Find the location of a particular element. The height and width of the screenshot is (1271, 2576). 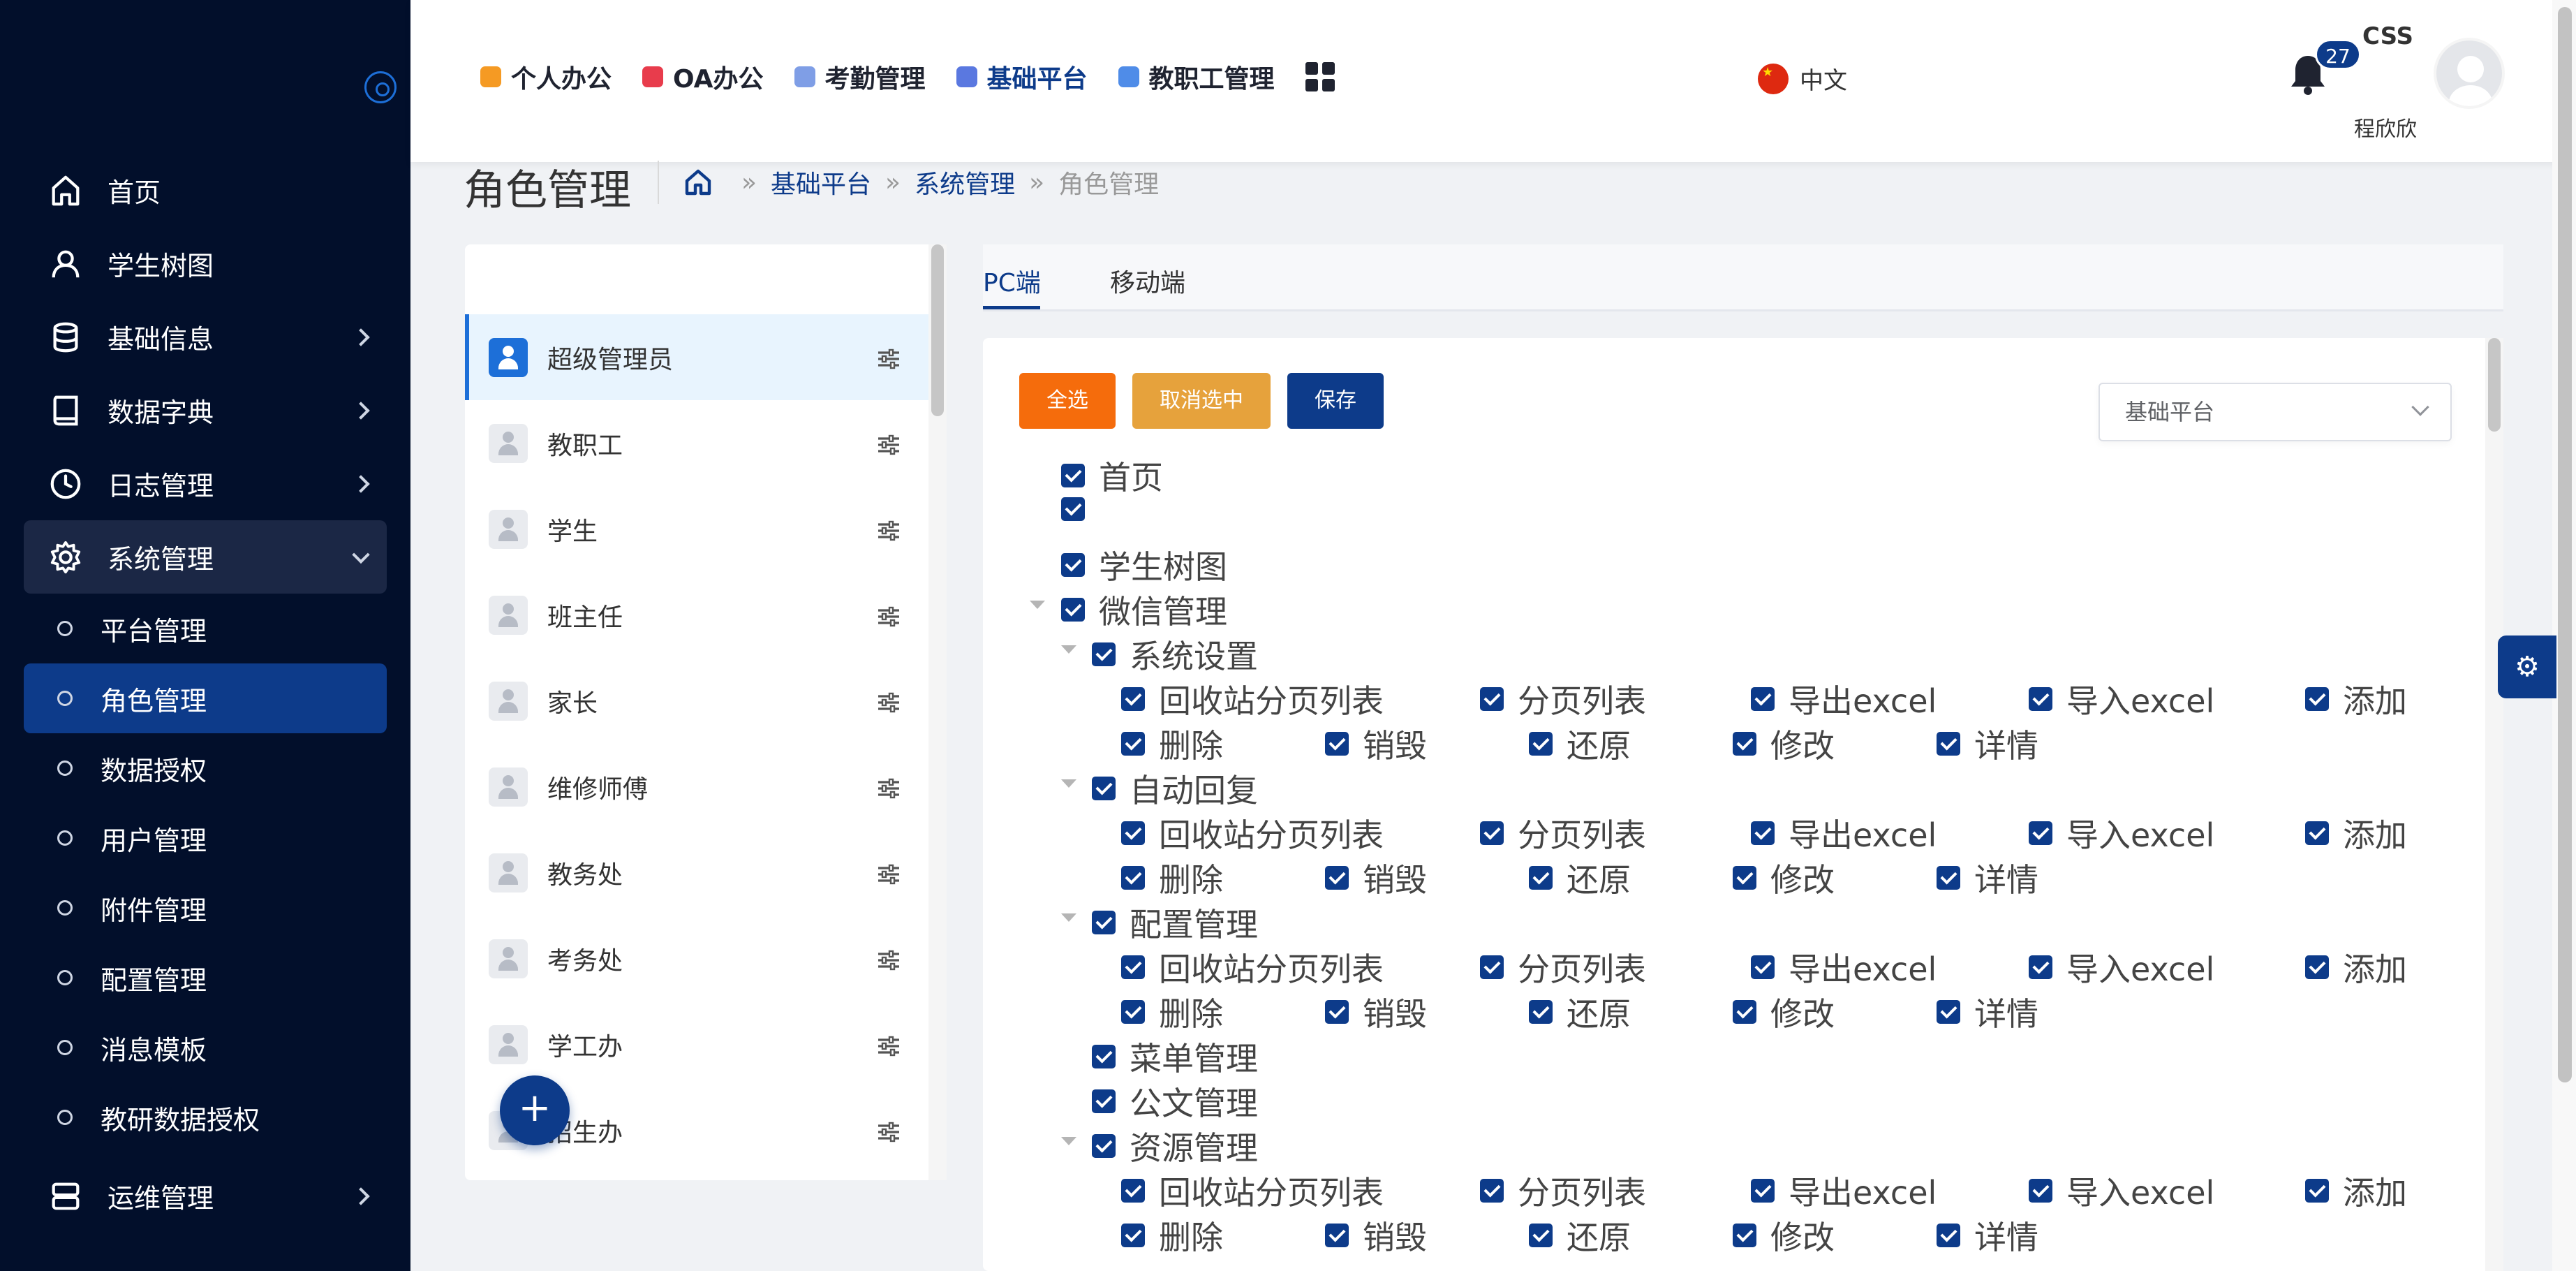

sidebar-subitem: 教研数据授权 is located at coordinates (205, 1117).